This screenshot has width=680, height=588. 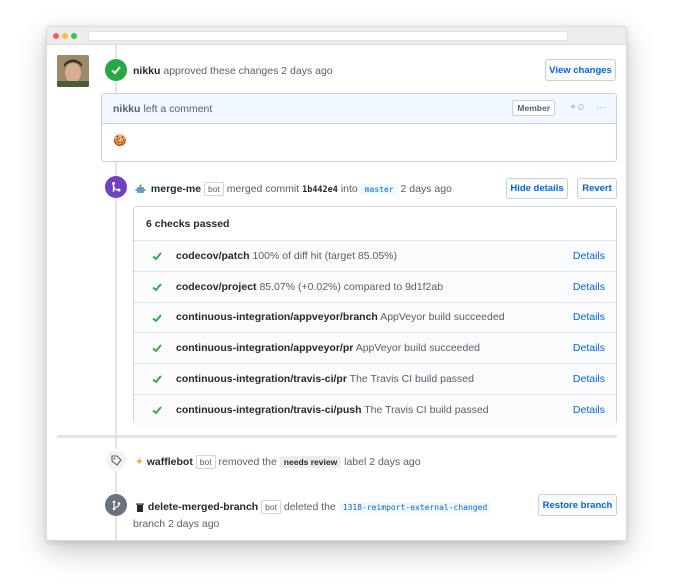 I want to click on restore-branch-button: Restore branch, so click(x=577, y=505).